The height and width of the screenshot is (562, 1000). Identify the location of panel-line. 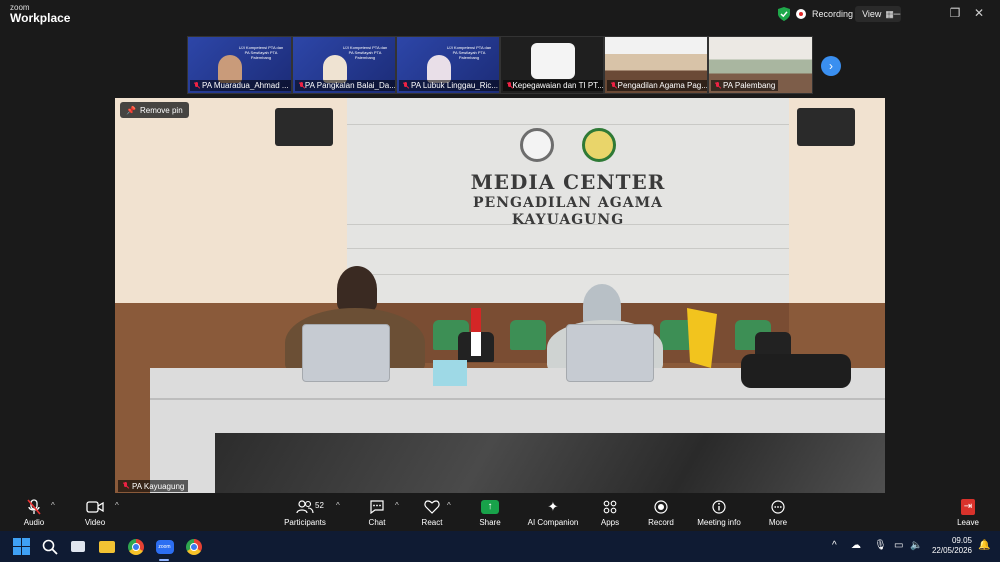
(568, 274).